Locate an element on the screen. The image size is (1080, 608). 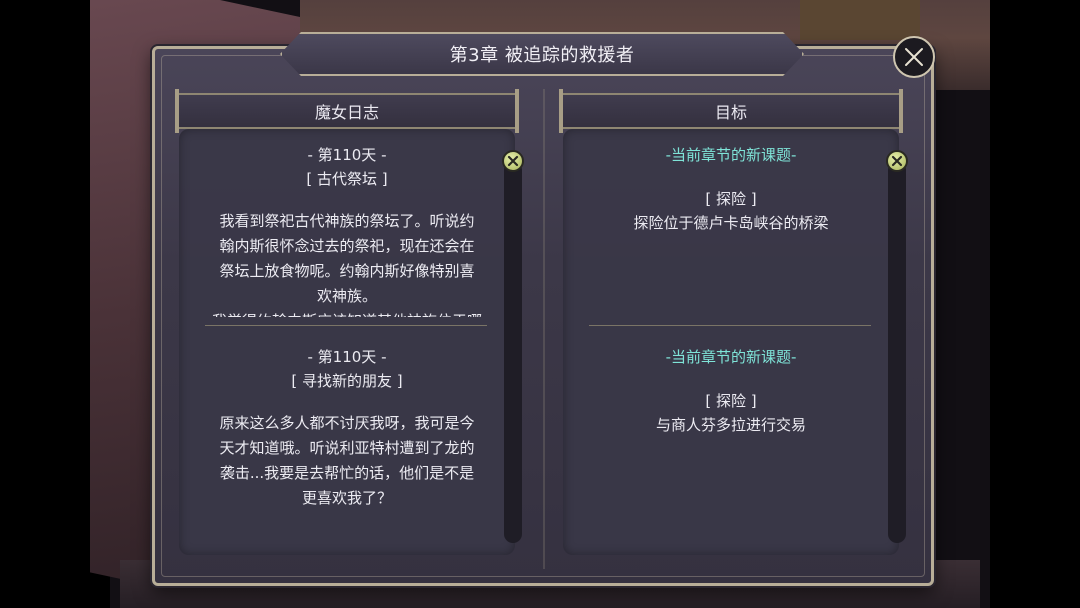
journal-scroll-handle is located at coordinates (513, 161).